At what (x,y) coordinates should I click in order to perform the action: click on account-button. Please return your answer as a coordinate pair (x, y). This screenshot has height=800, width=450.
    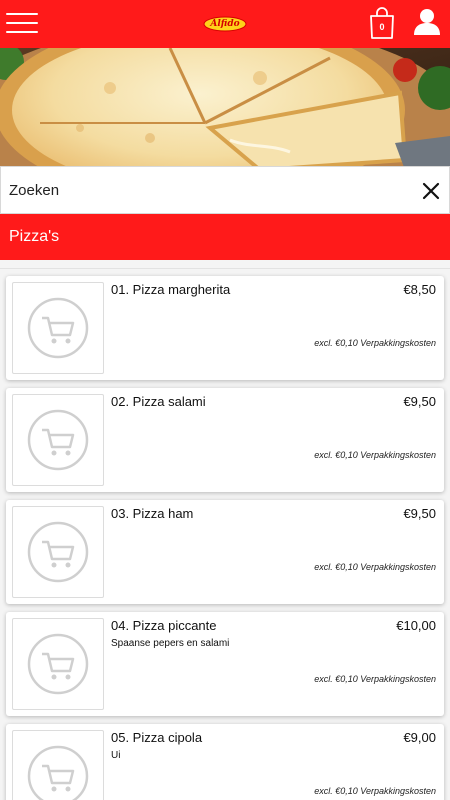
    Looking at the image, I should click on (427, 22).